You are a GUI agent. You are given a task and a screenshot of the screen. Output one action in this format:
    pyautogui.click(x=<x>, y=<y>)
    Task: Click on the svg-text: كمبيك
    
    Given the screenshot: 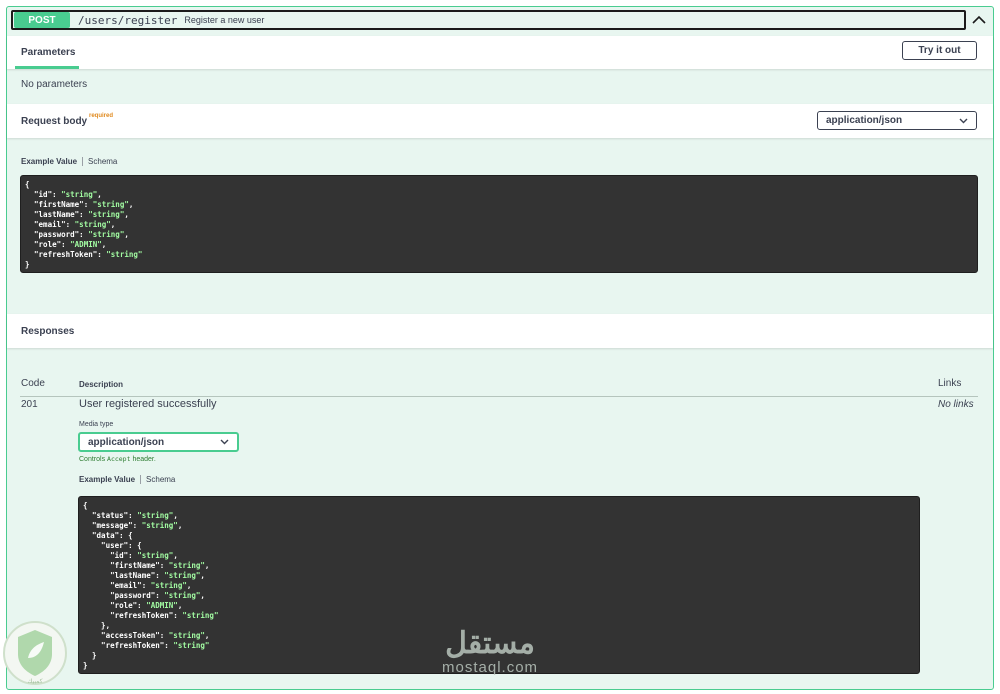 What is the action you would take?
    pyautogui.click(x=34, y=681)
    